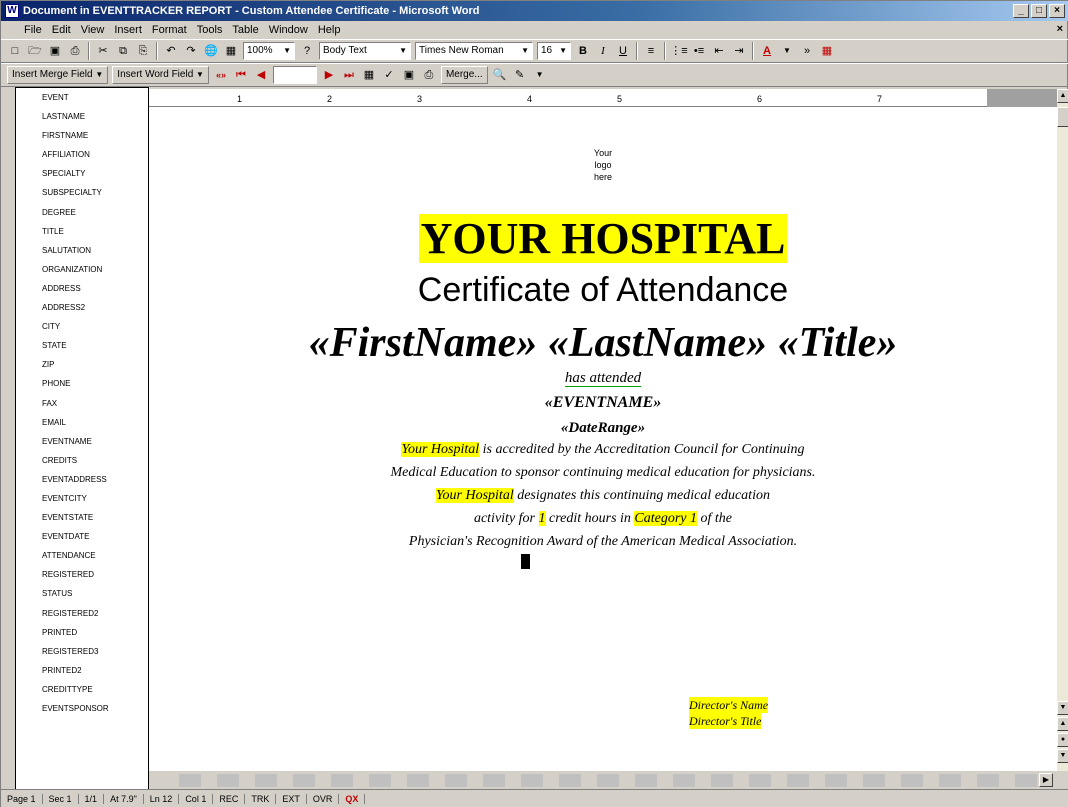 This screenshot has height=807, width=1068. I want to click on merge-field-option: ZIP, so click(82, 364).